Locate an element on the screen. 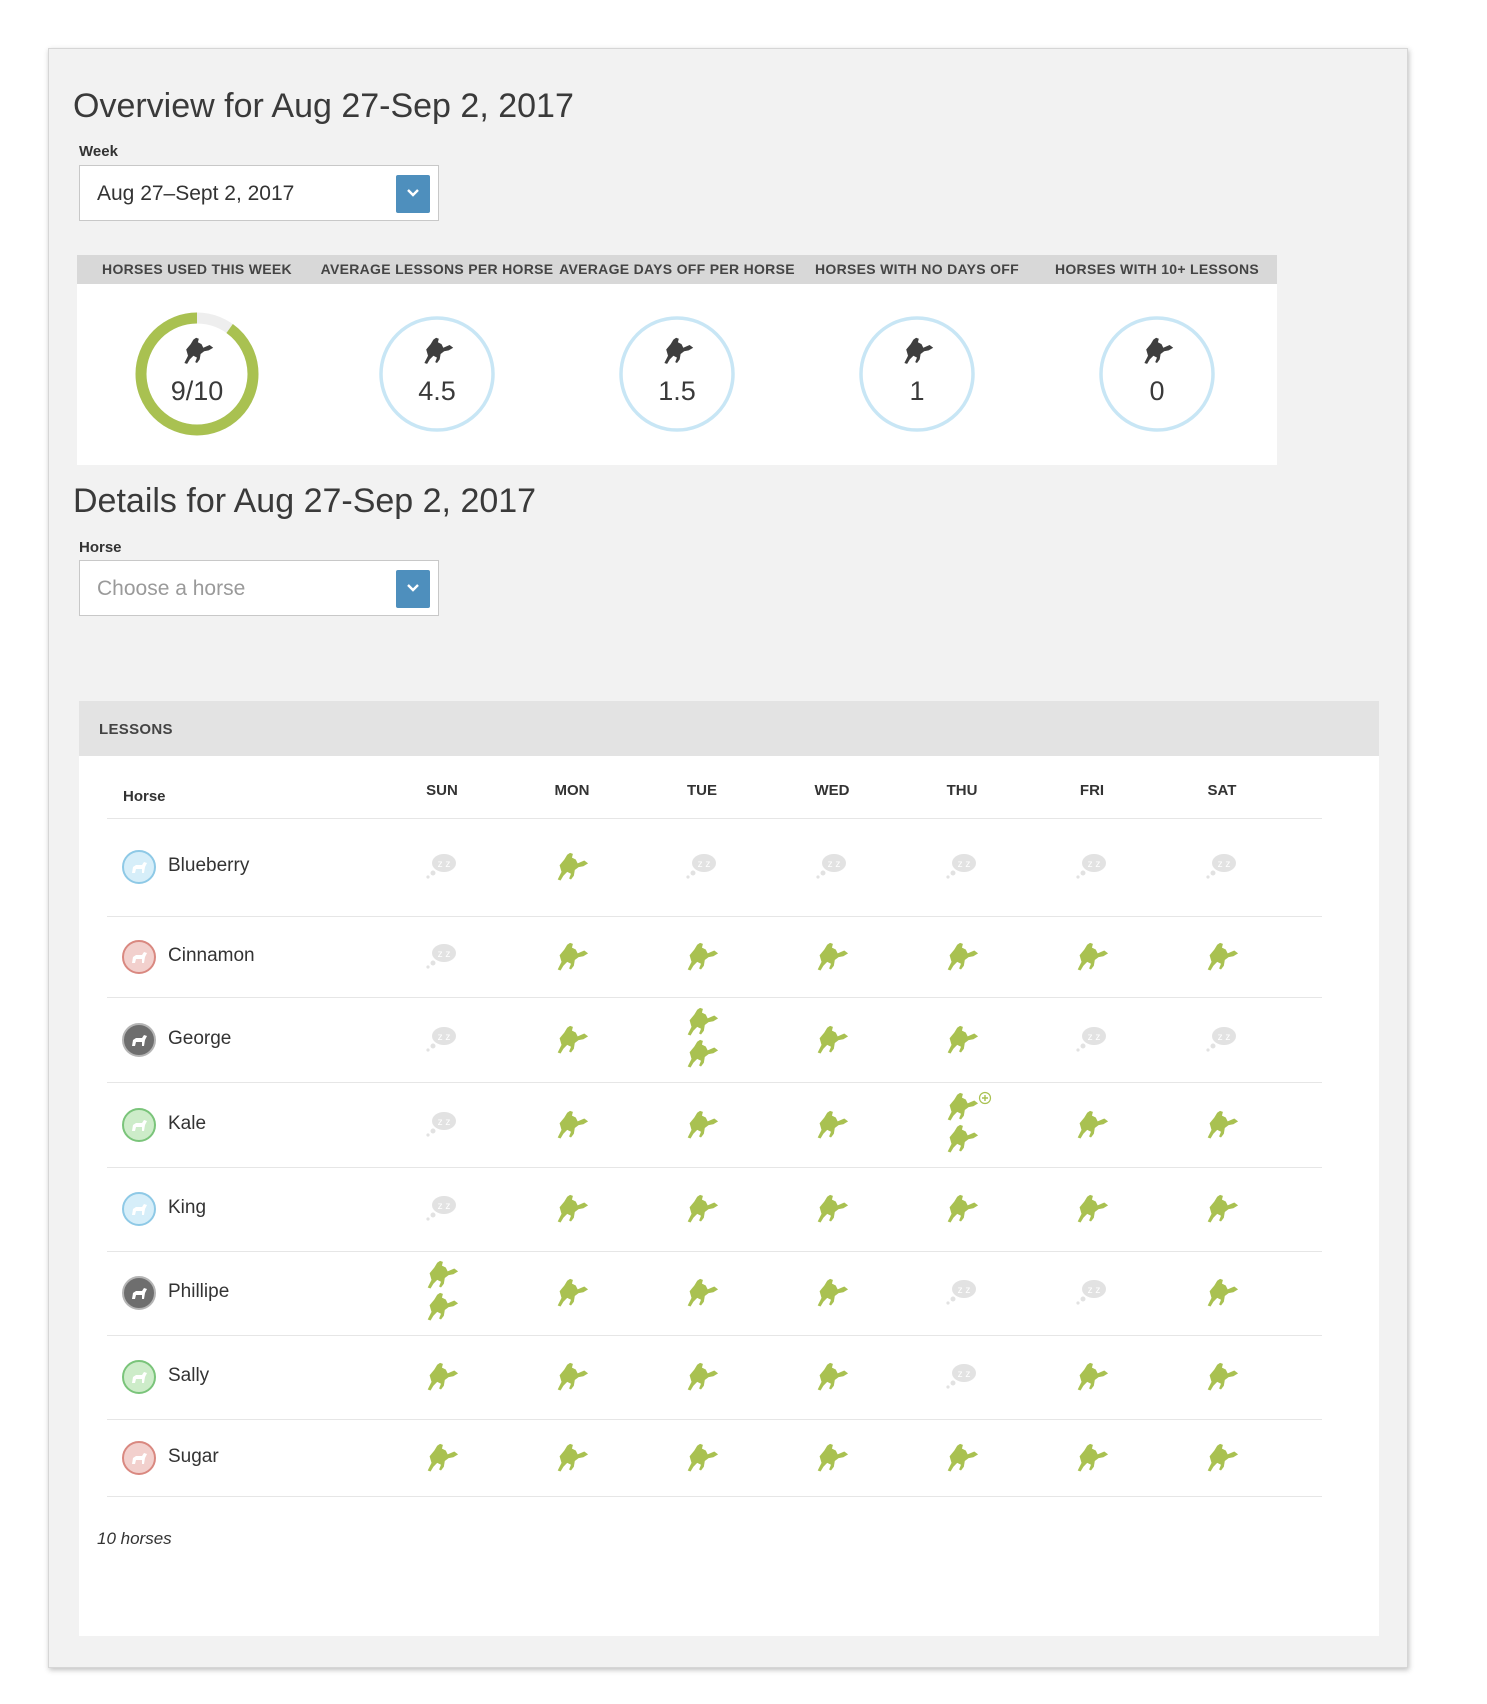 Image resolution: width=1487 pixels, height=1704 pixels. week-label: Week is located at coordinates (98, 151).